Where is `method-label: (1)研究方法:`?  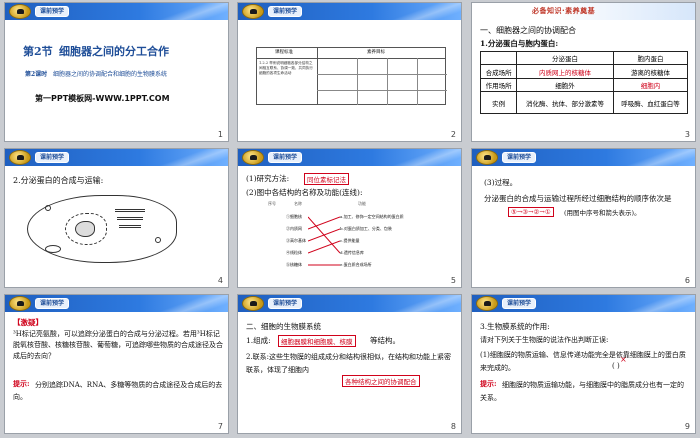 method-label: (1)研究方法: is located at coordinates (268, 178).